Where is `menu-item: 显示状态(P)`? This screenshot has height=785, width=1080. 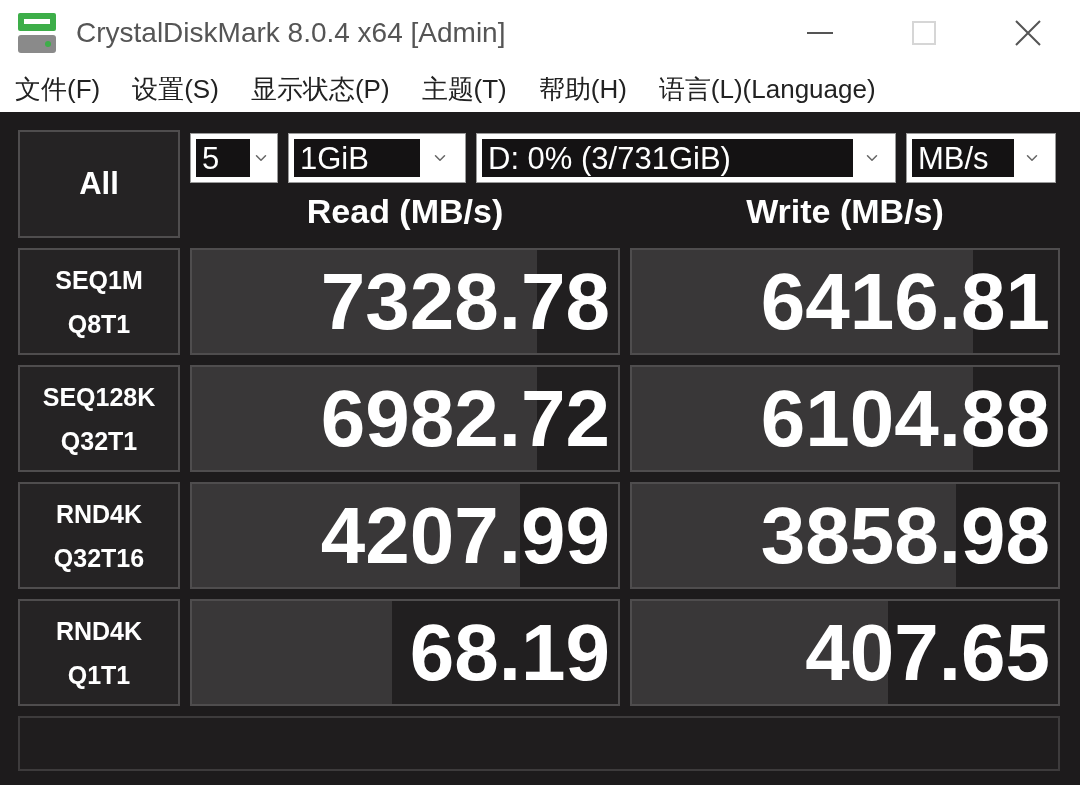
menu-item: 显示状态(P) is located at coordinates (320, 88).